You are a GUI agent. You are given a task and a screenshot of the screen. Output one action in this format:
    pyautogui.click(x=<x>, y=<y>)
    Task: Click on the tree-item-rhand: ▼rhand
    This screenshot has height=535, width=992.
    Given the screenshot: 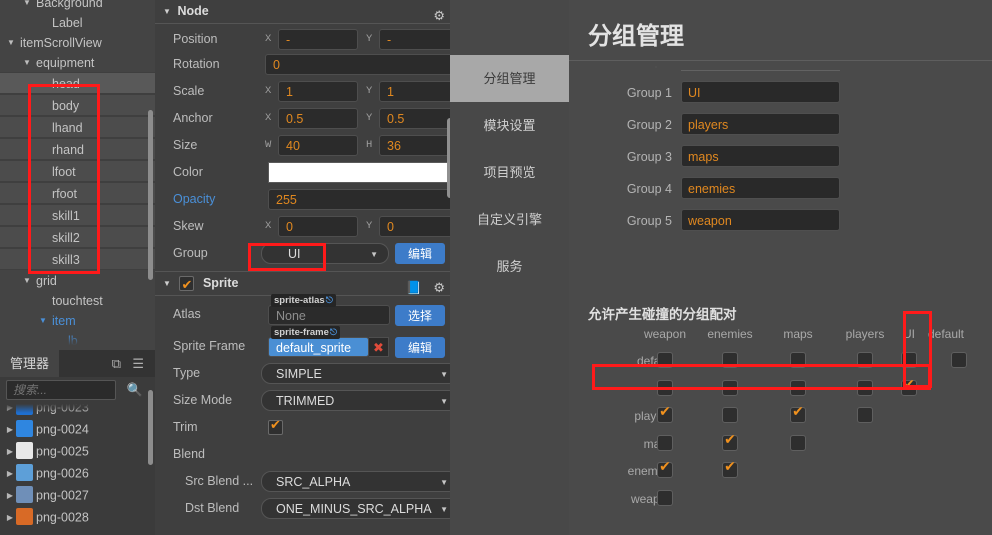 What is the action you would take?
    pyautogui.click(x=77, y=149)
    